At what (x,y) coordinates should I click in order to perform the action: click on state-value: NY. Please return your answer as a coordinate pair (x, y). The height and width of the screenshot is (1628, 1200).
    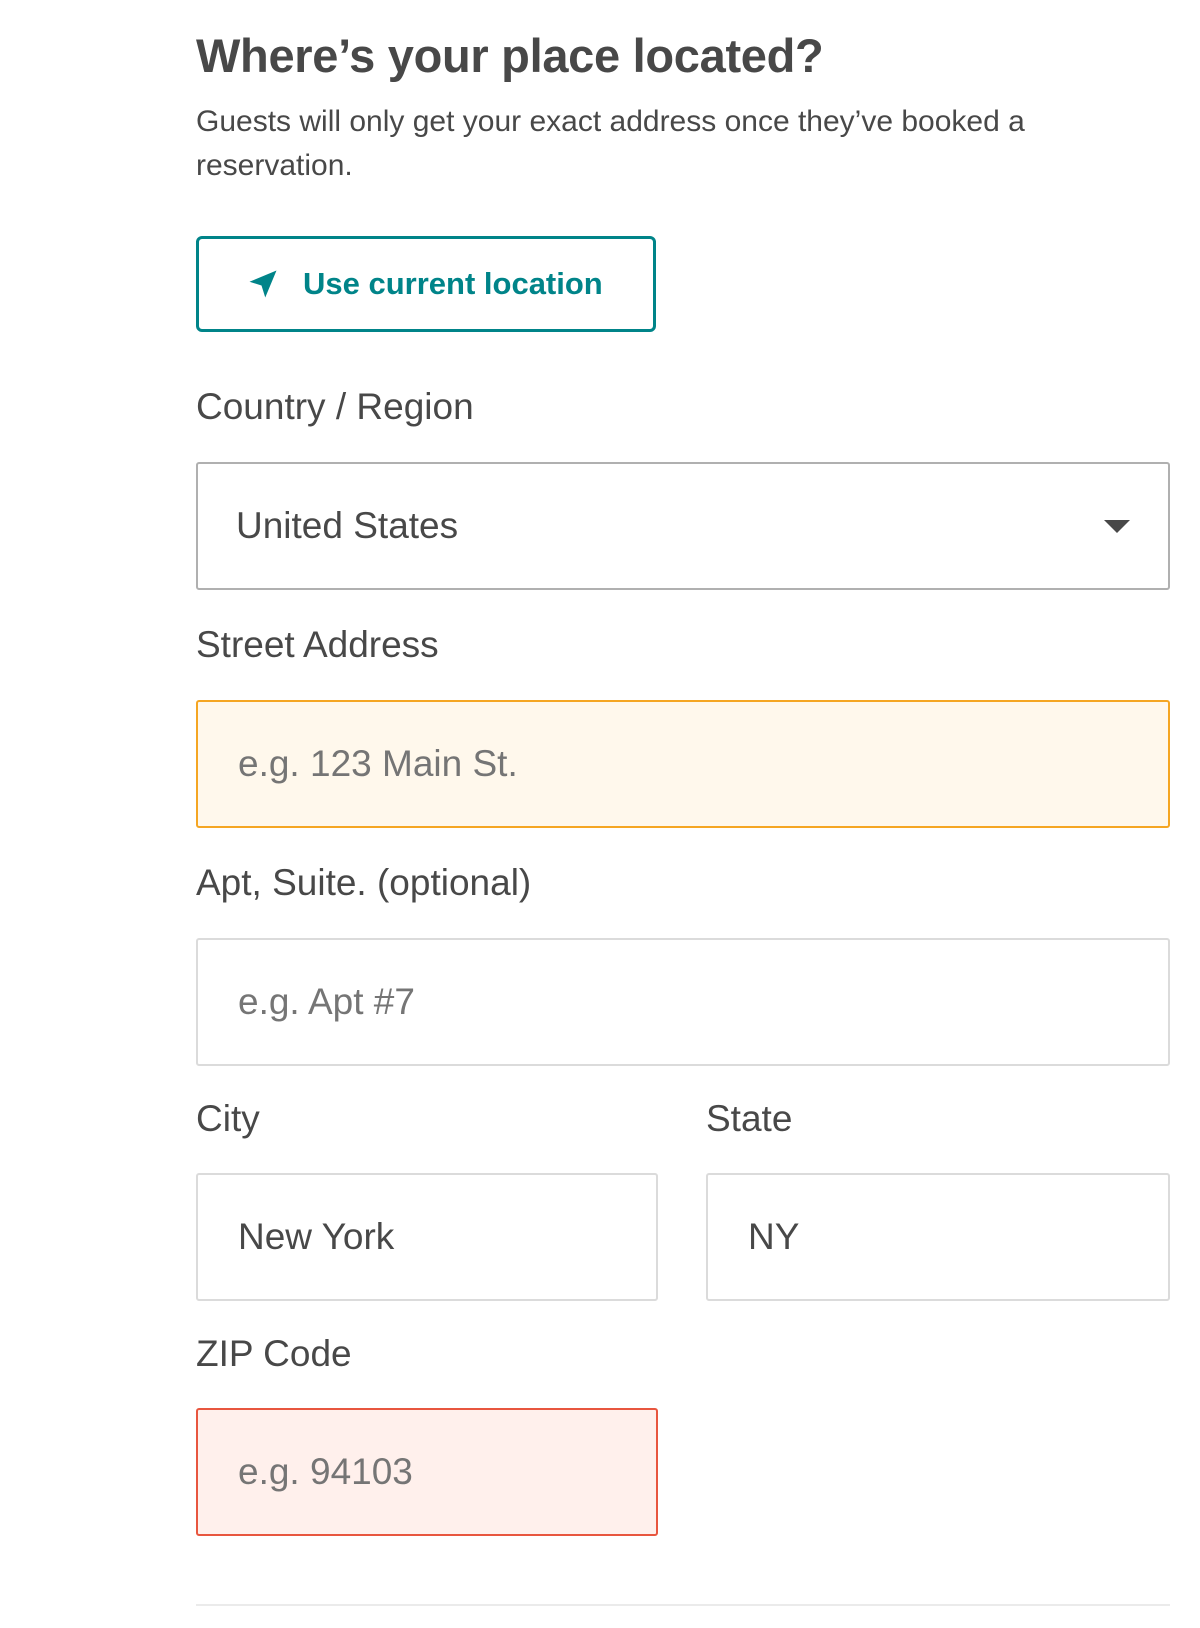
    Looking at the image, I should click on (774, 1236).